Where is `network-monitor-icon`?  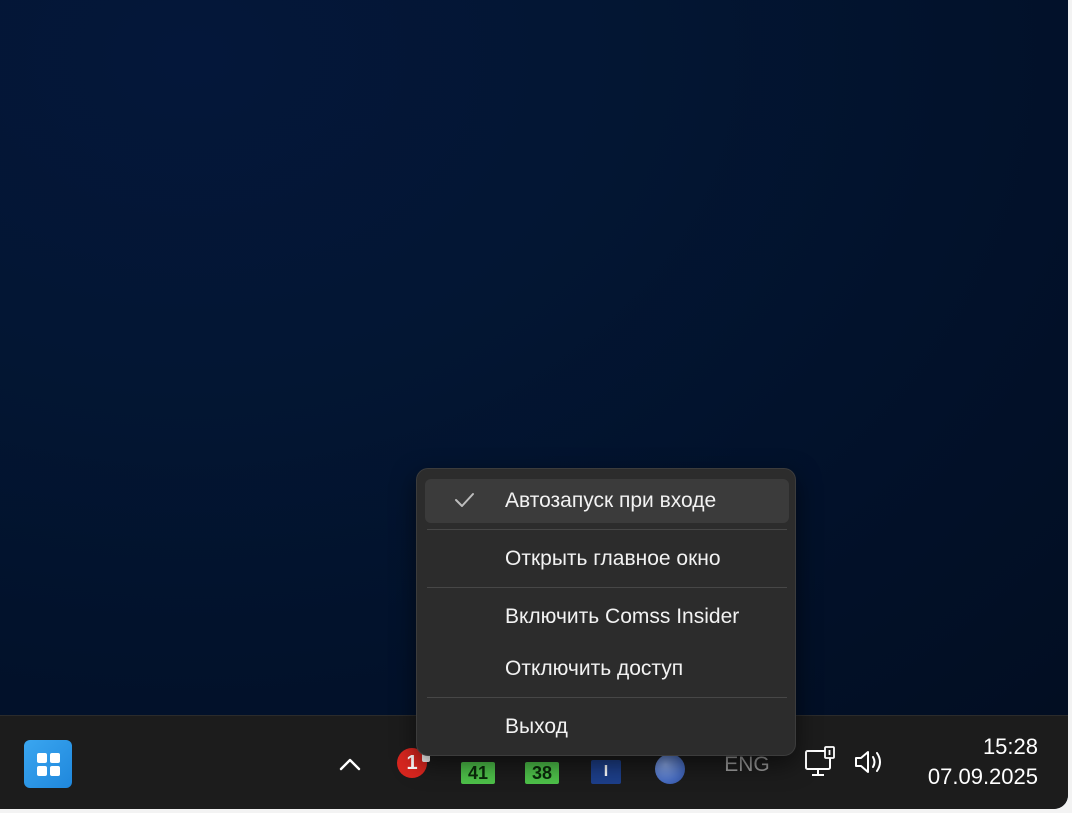 network-monitor-icon is located at coordinates (820, 761).